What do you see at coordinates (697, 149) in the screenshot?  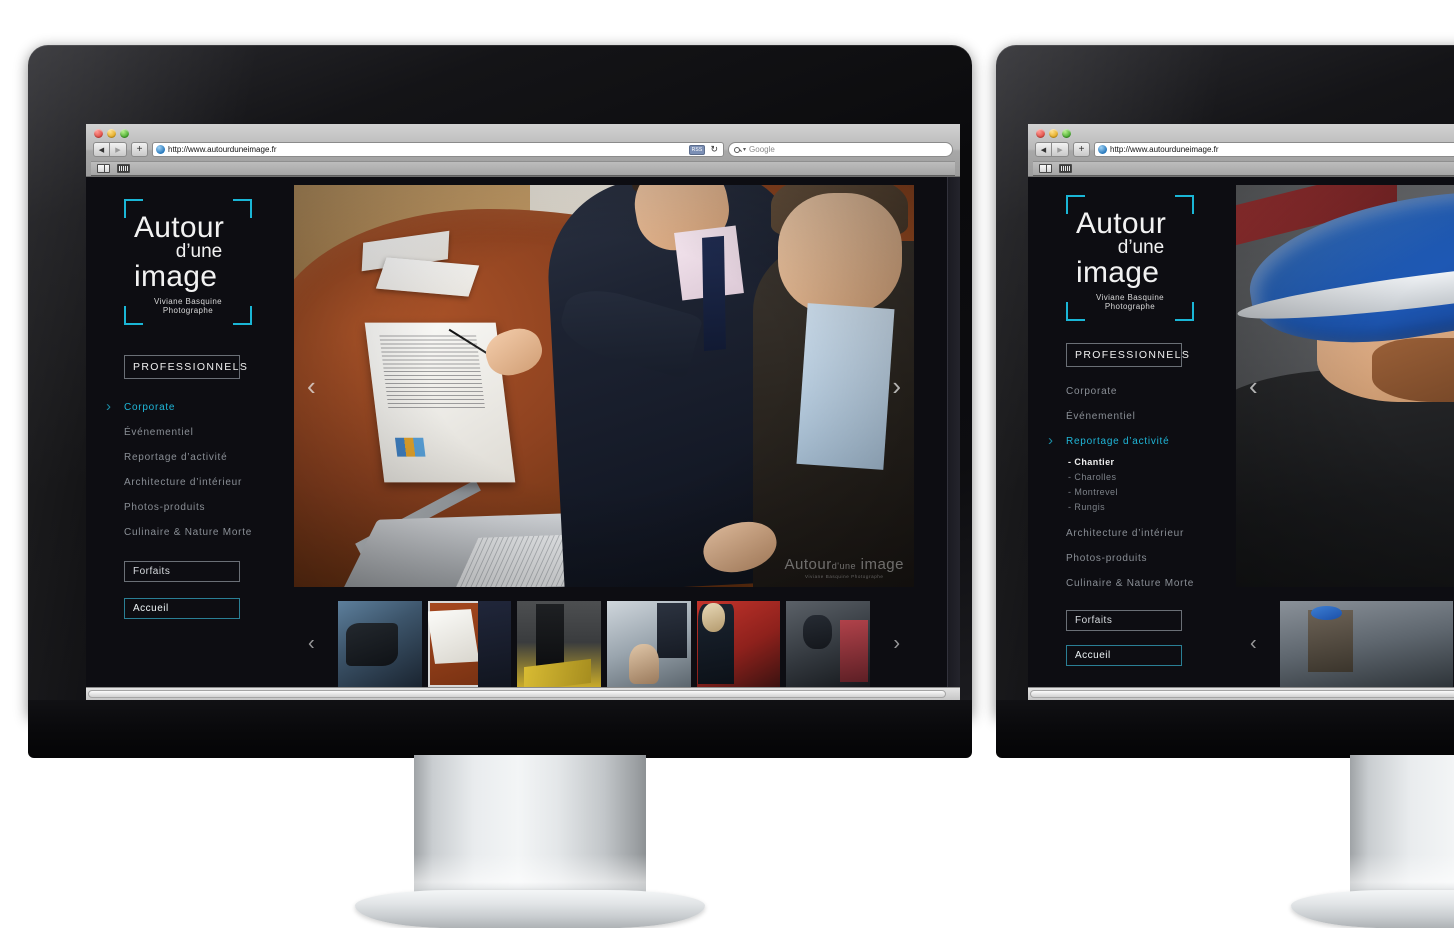 I see `rss-badge: RSS` at bounding box center [697, 149].